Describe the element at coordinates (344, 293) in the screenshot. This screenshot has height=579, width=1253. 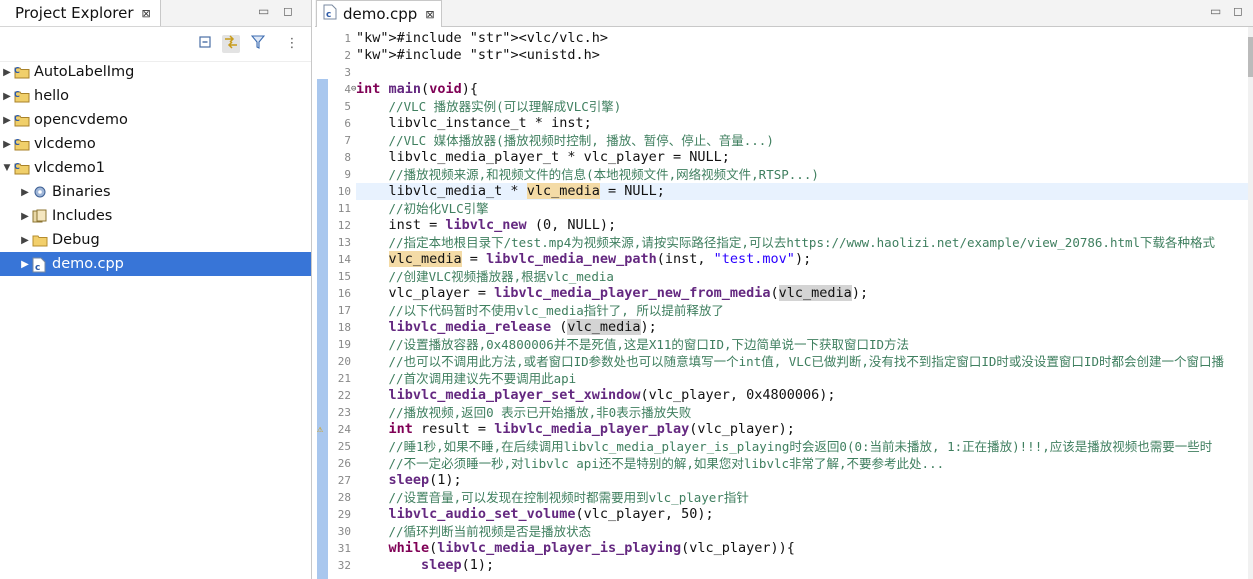
I see `line-number: 16` at that location.